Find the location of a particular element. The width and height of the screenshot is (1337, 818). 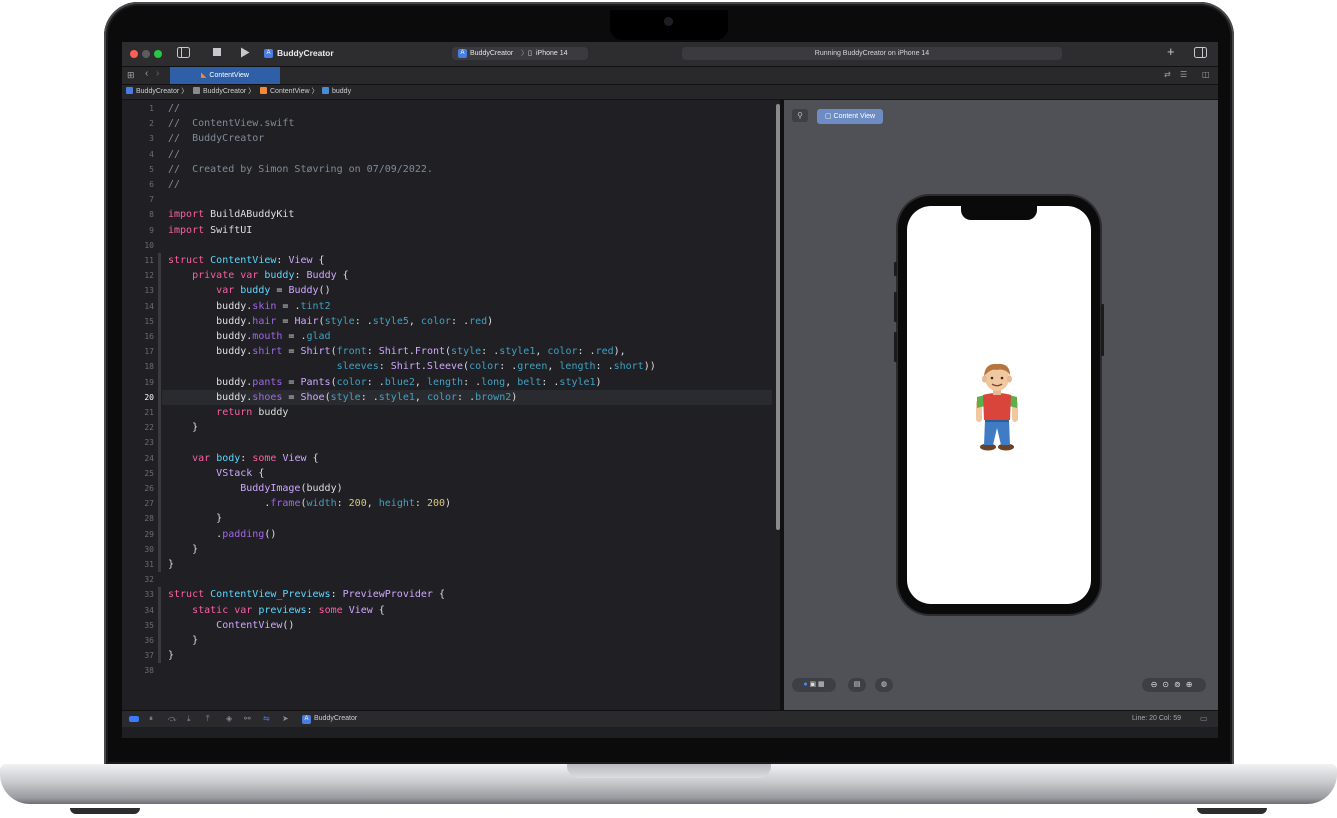

forward-icon: › is located at coordinates (157, 73).